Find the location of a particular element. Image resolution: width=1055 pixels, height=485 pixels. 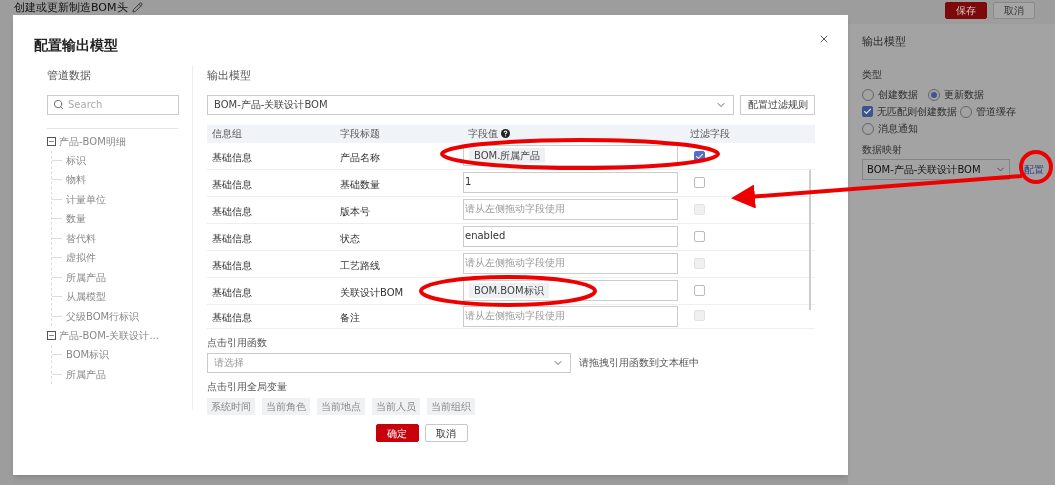

variable-chip: 当前角色 is located at coordinates (286, 406).